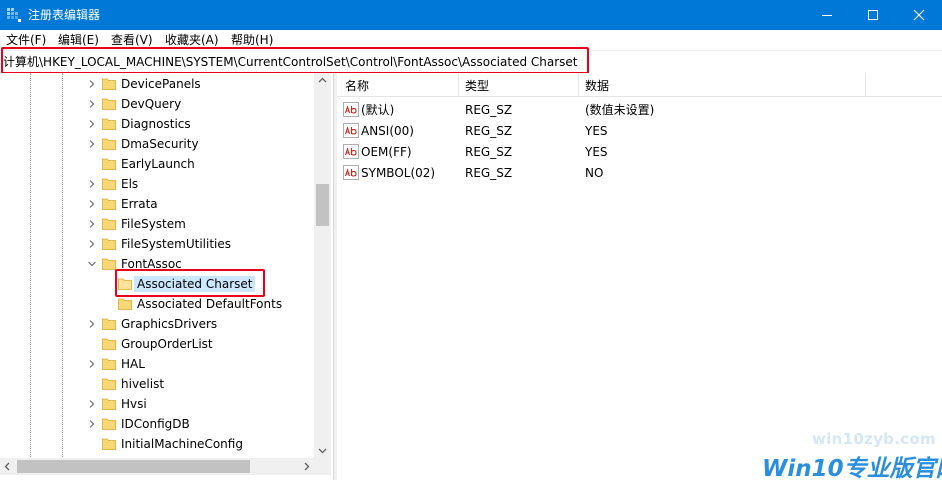 This screenshot has height=480, width=942. What do you see at coordinates (639, 85) in the screenshot?
I see `list-header: 名称 类型 数据` at bounding box center [639, 85].